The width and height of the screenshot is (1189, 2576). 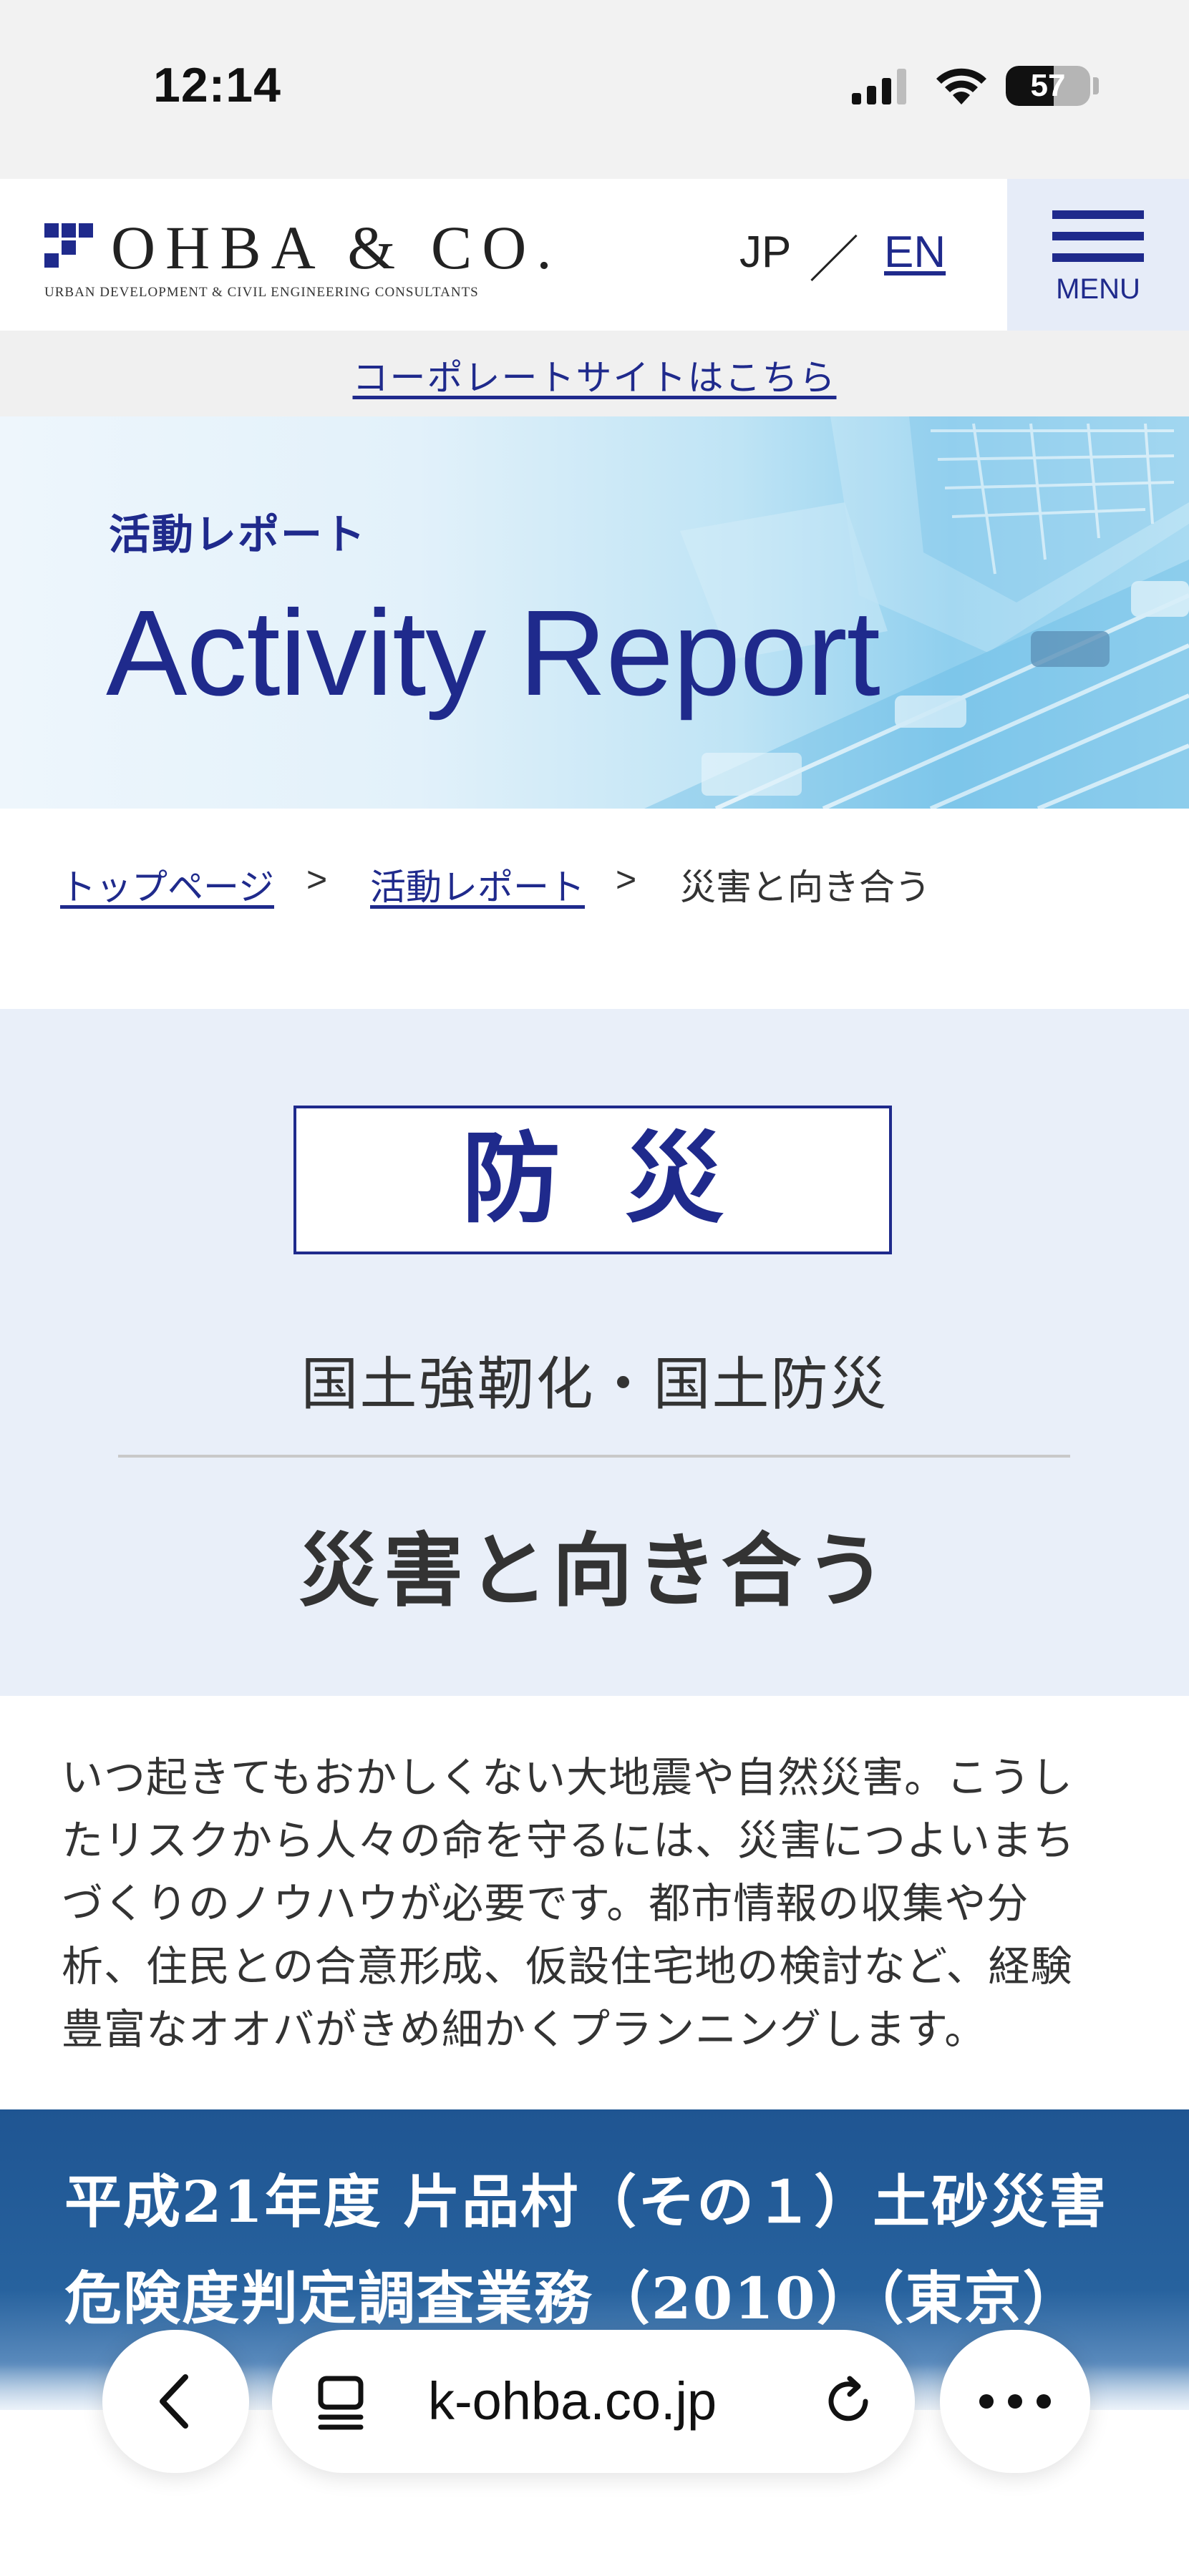 I want to click on project-title-line: 平成21年度 片品村（その１）土砂災害, so click(x=586, y=2201).